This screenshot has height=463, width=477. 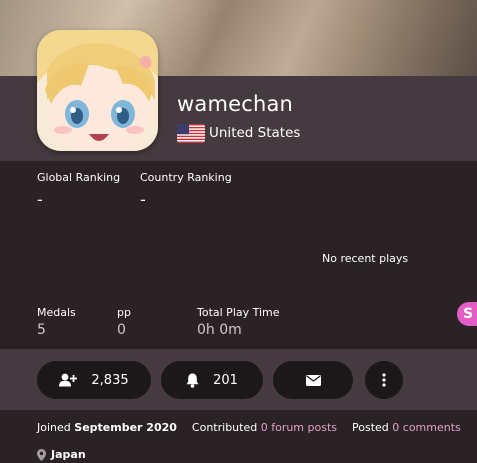 I want to click on more-options-button, so click(x=384, y=380).